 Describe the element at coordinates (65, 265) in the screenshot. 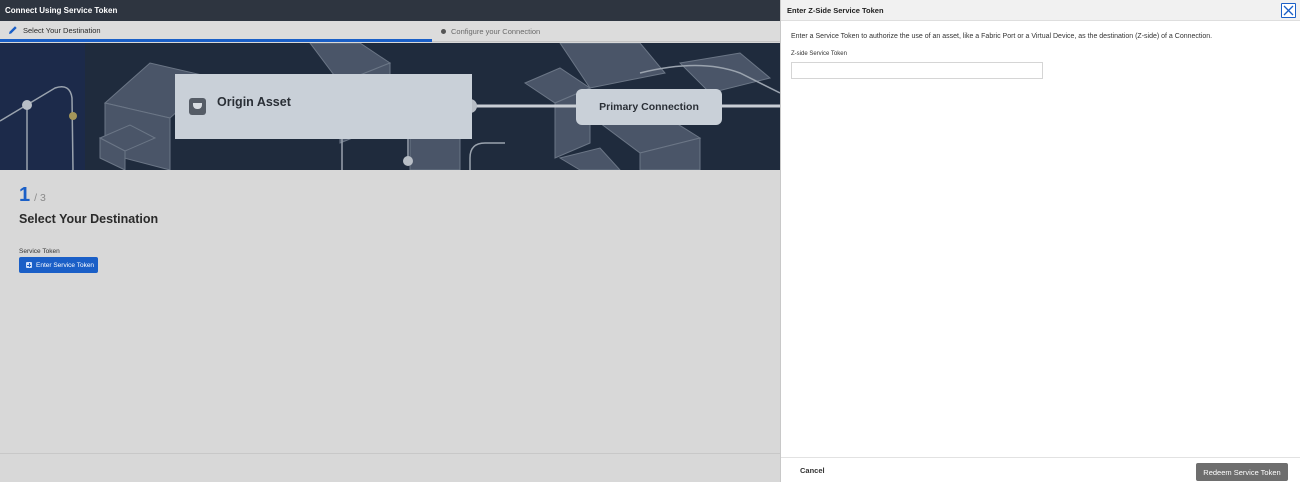

I see `enter-service-token-label: Enter Service Token` at that location.